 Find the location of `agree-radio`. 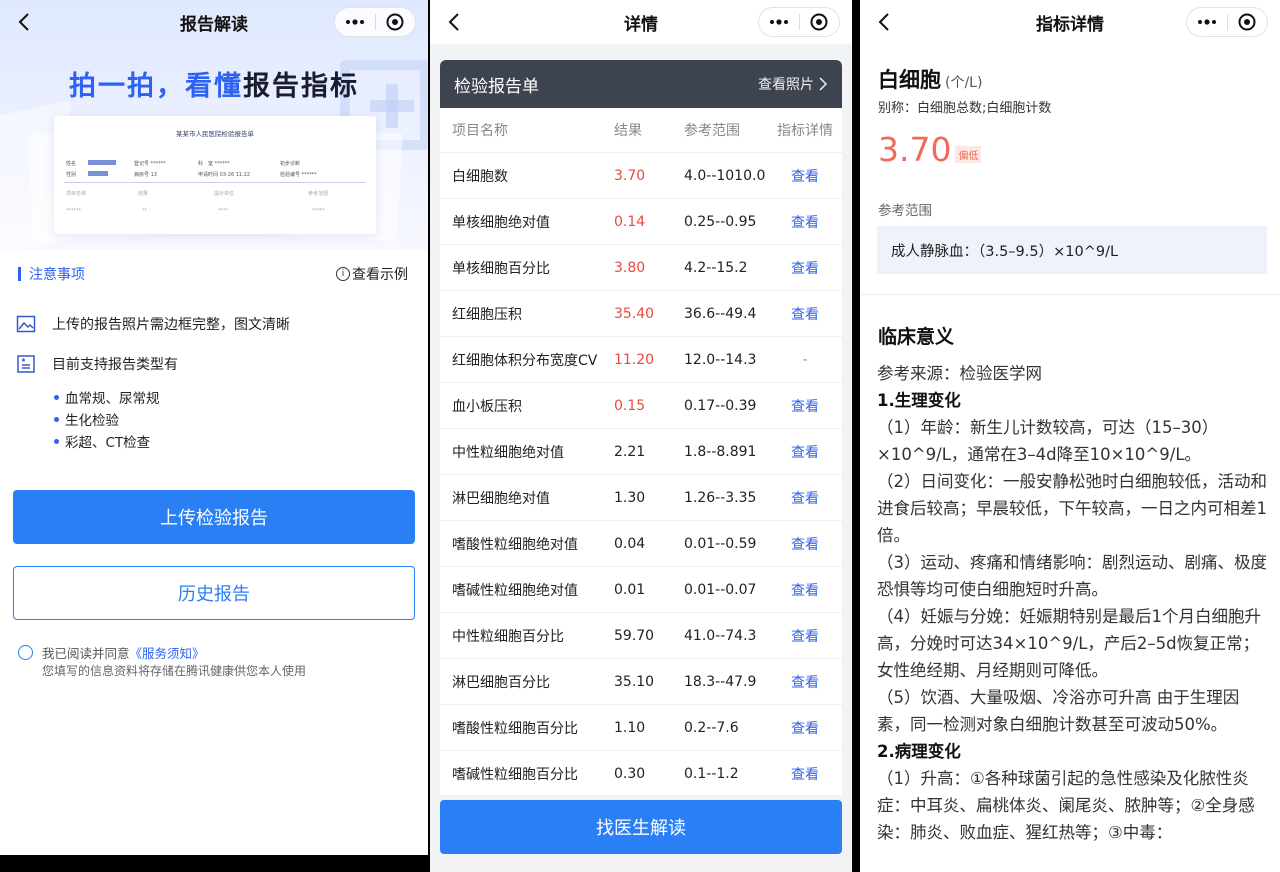

agree-radio is located at coordinates (25, 652).